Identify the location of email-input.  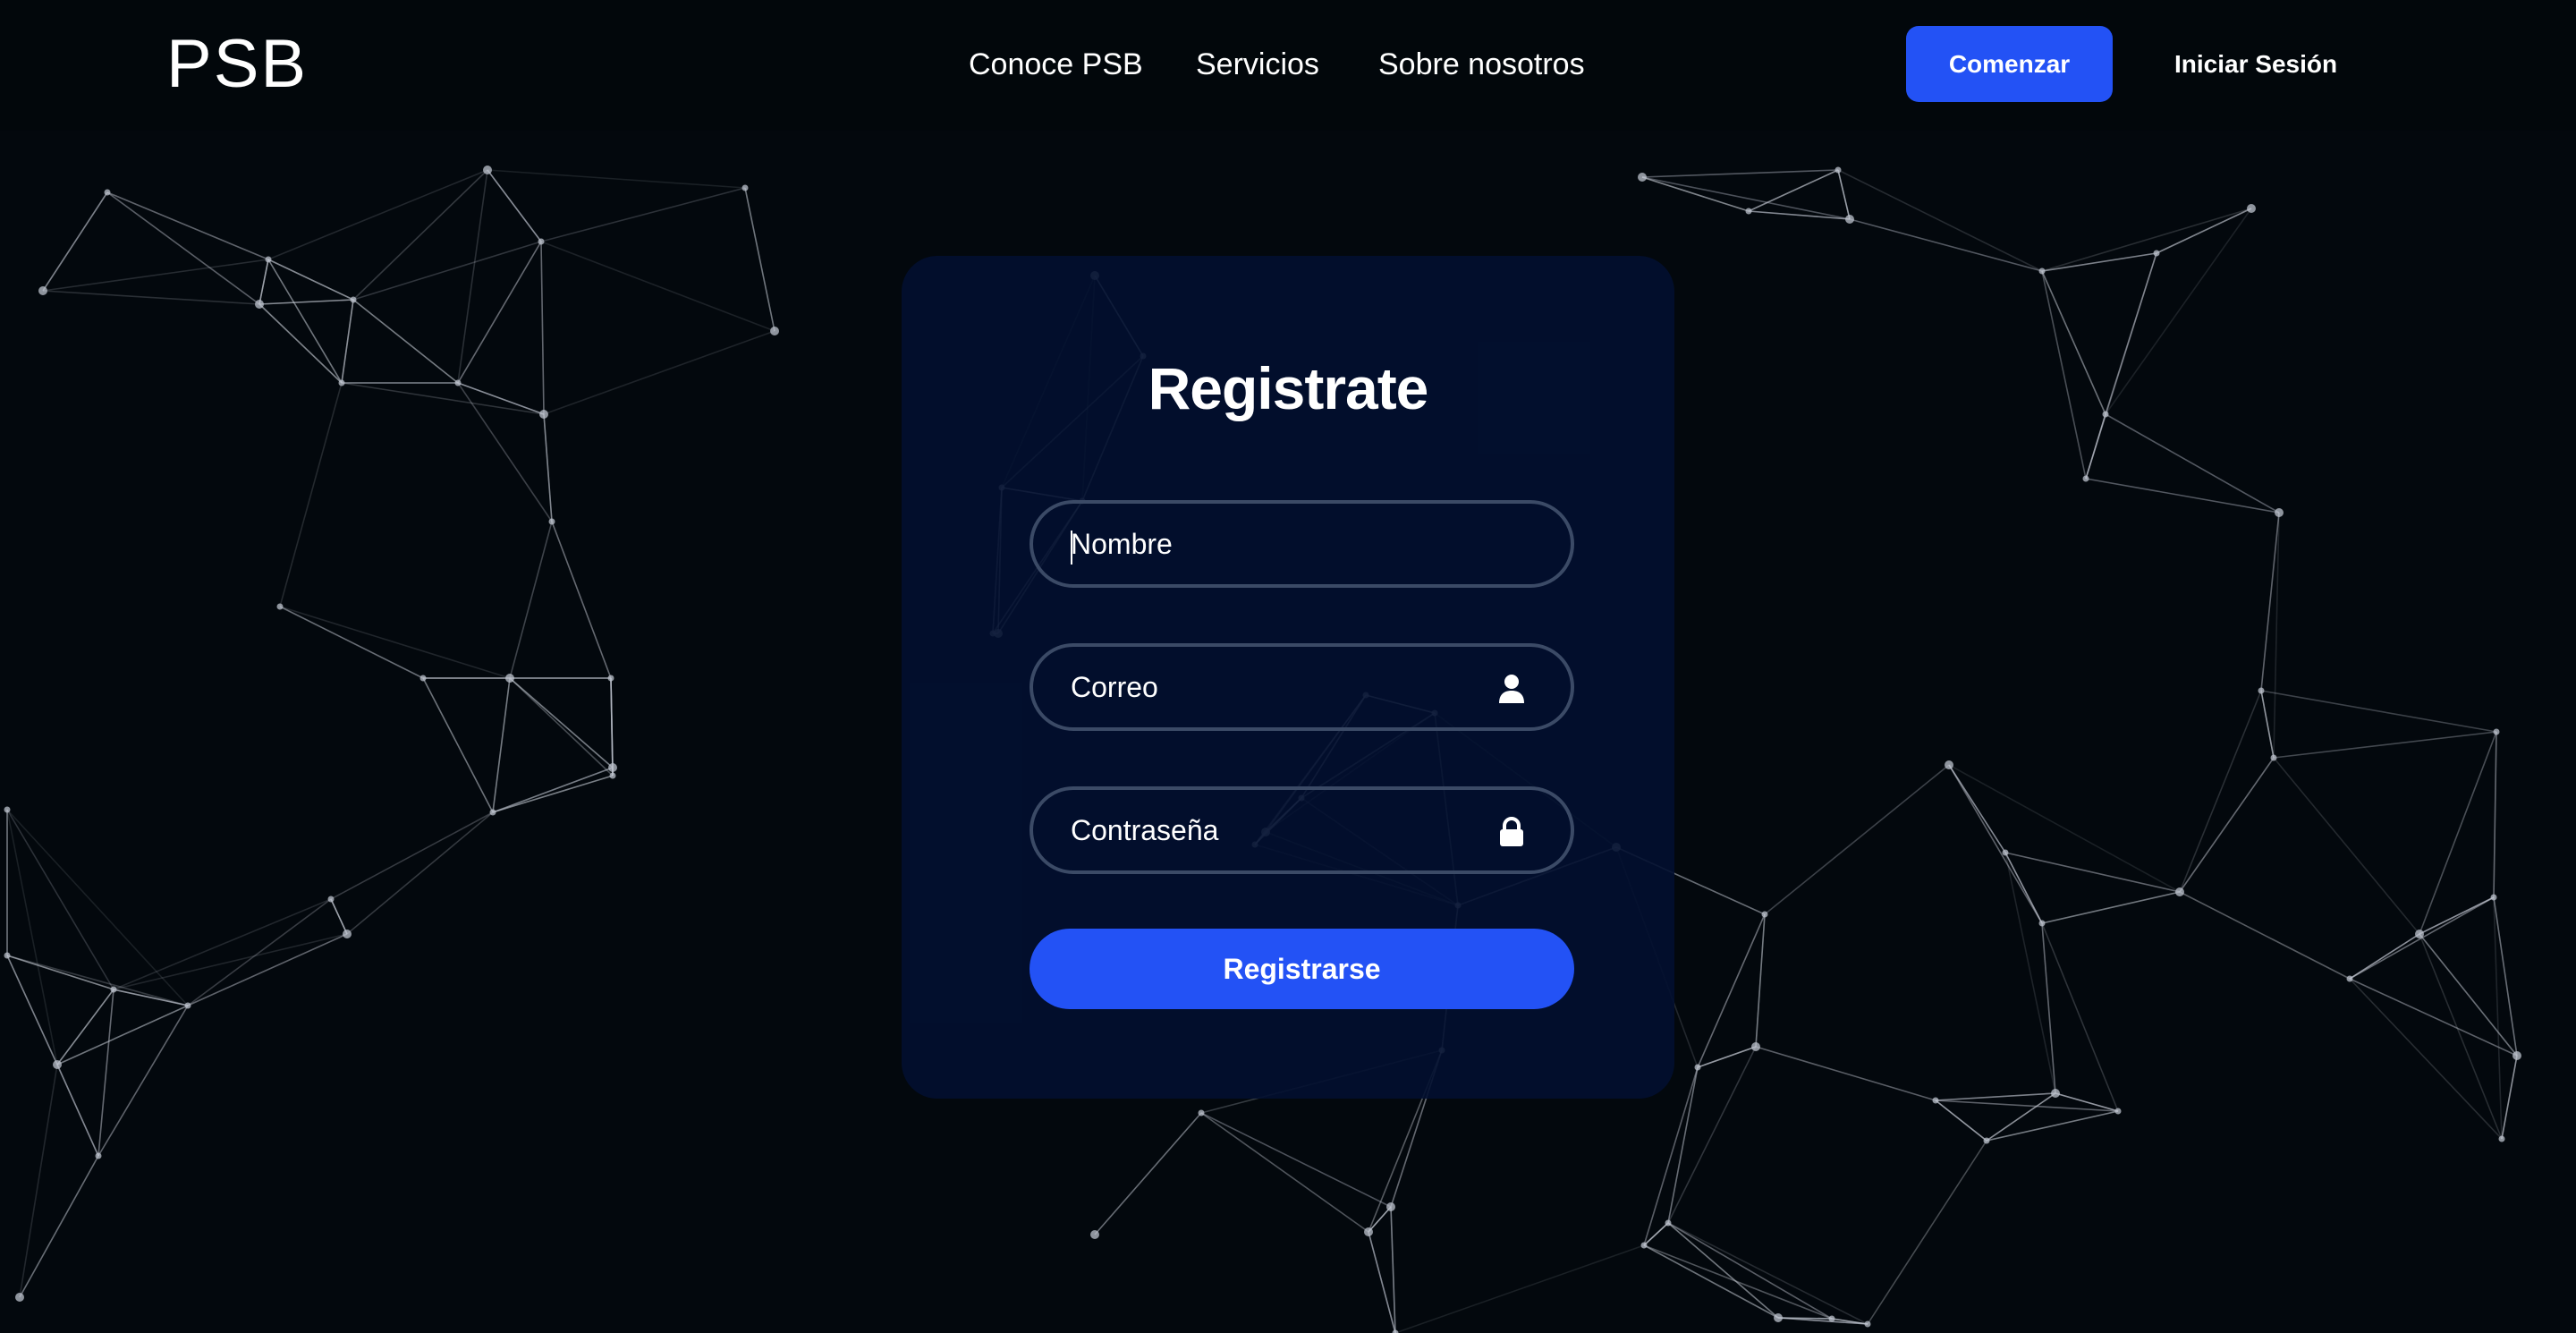
(1302, 687).